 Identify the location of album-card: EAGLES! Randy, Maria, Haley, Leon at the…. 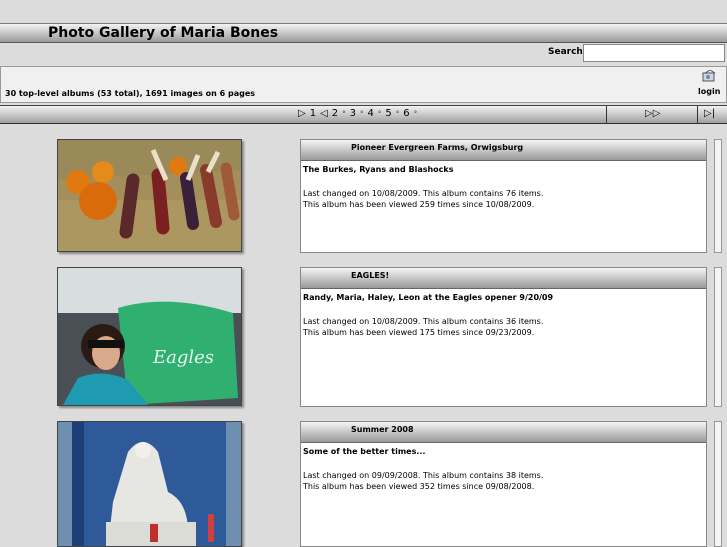
(503, 337).